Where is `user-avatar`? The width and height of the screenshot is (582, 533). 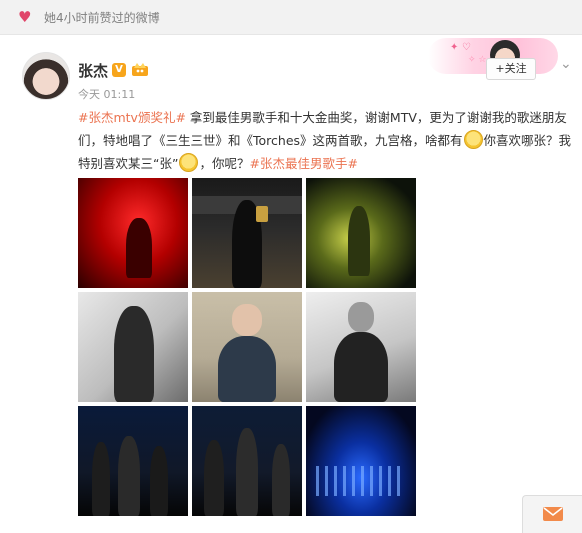
user-avatar is located at coordinates (46, 76).